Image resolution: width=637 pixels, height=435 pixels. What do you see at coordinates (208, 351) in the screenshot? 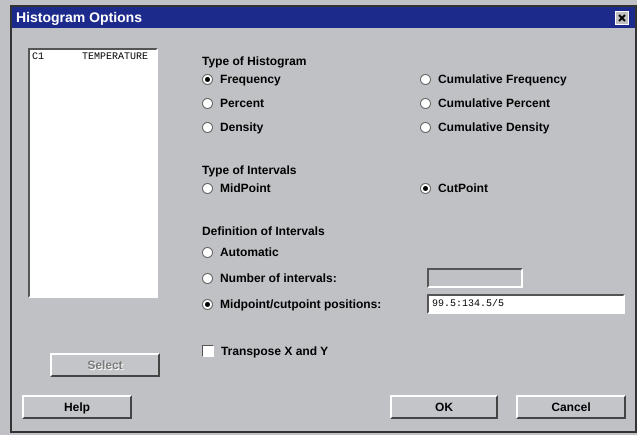
I see `checkbox` at bounding box center [208, 351].